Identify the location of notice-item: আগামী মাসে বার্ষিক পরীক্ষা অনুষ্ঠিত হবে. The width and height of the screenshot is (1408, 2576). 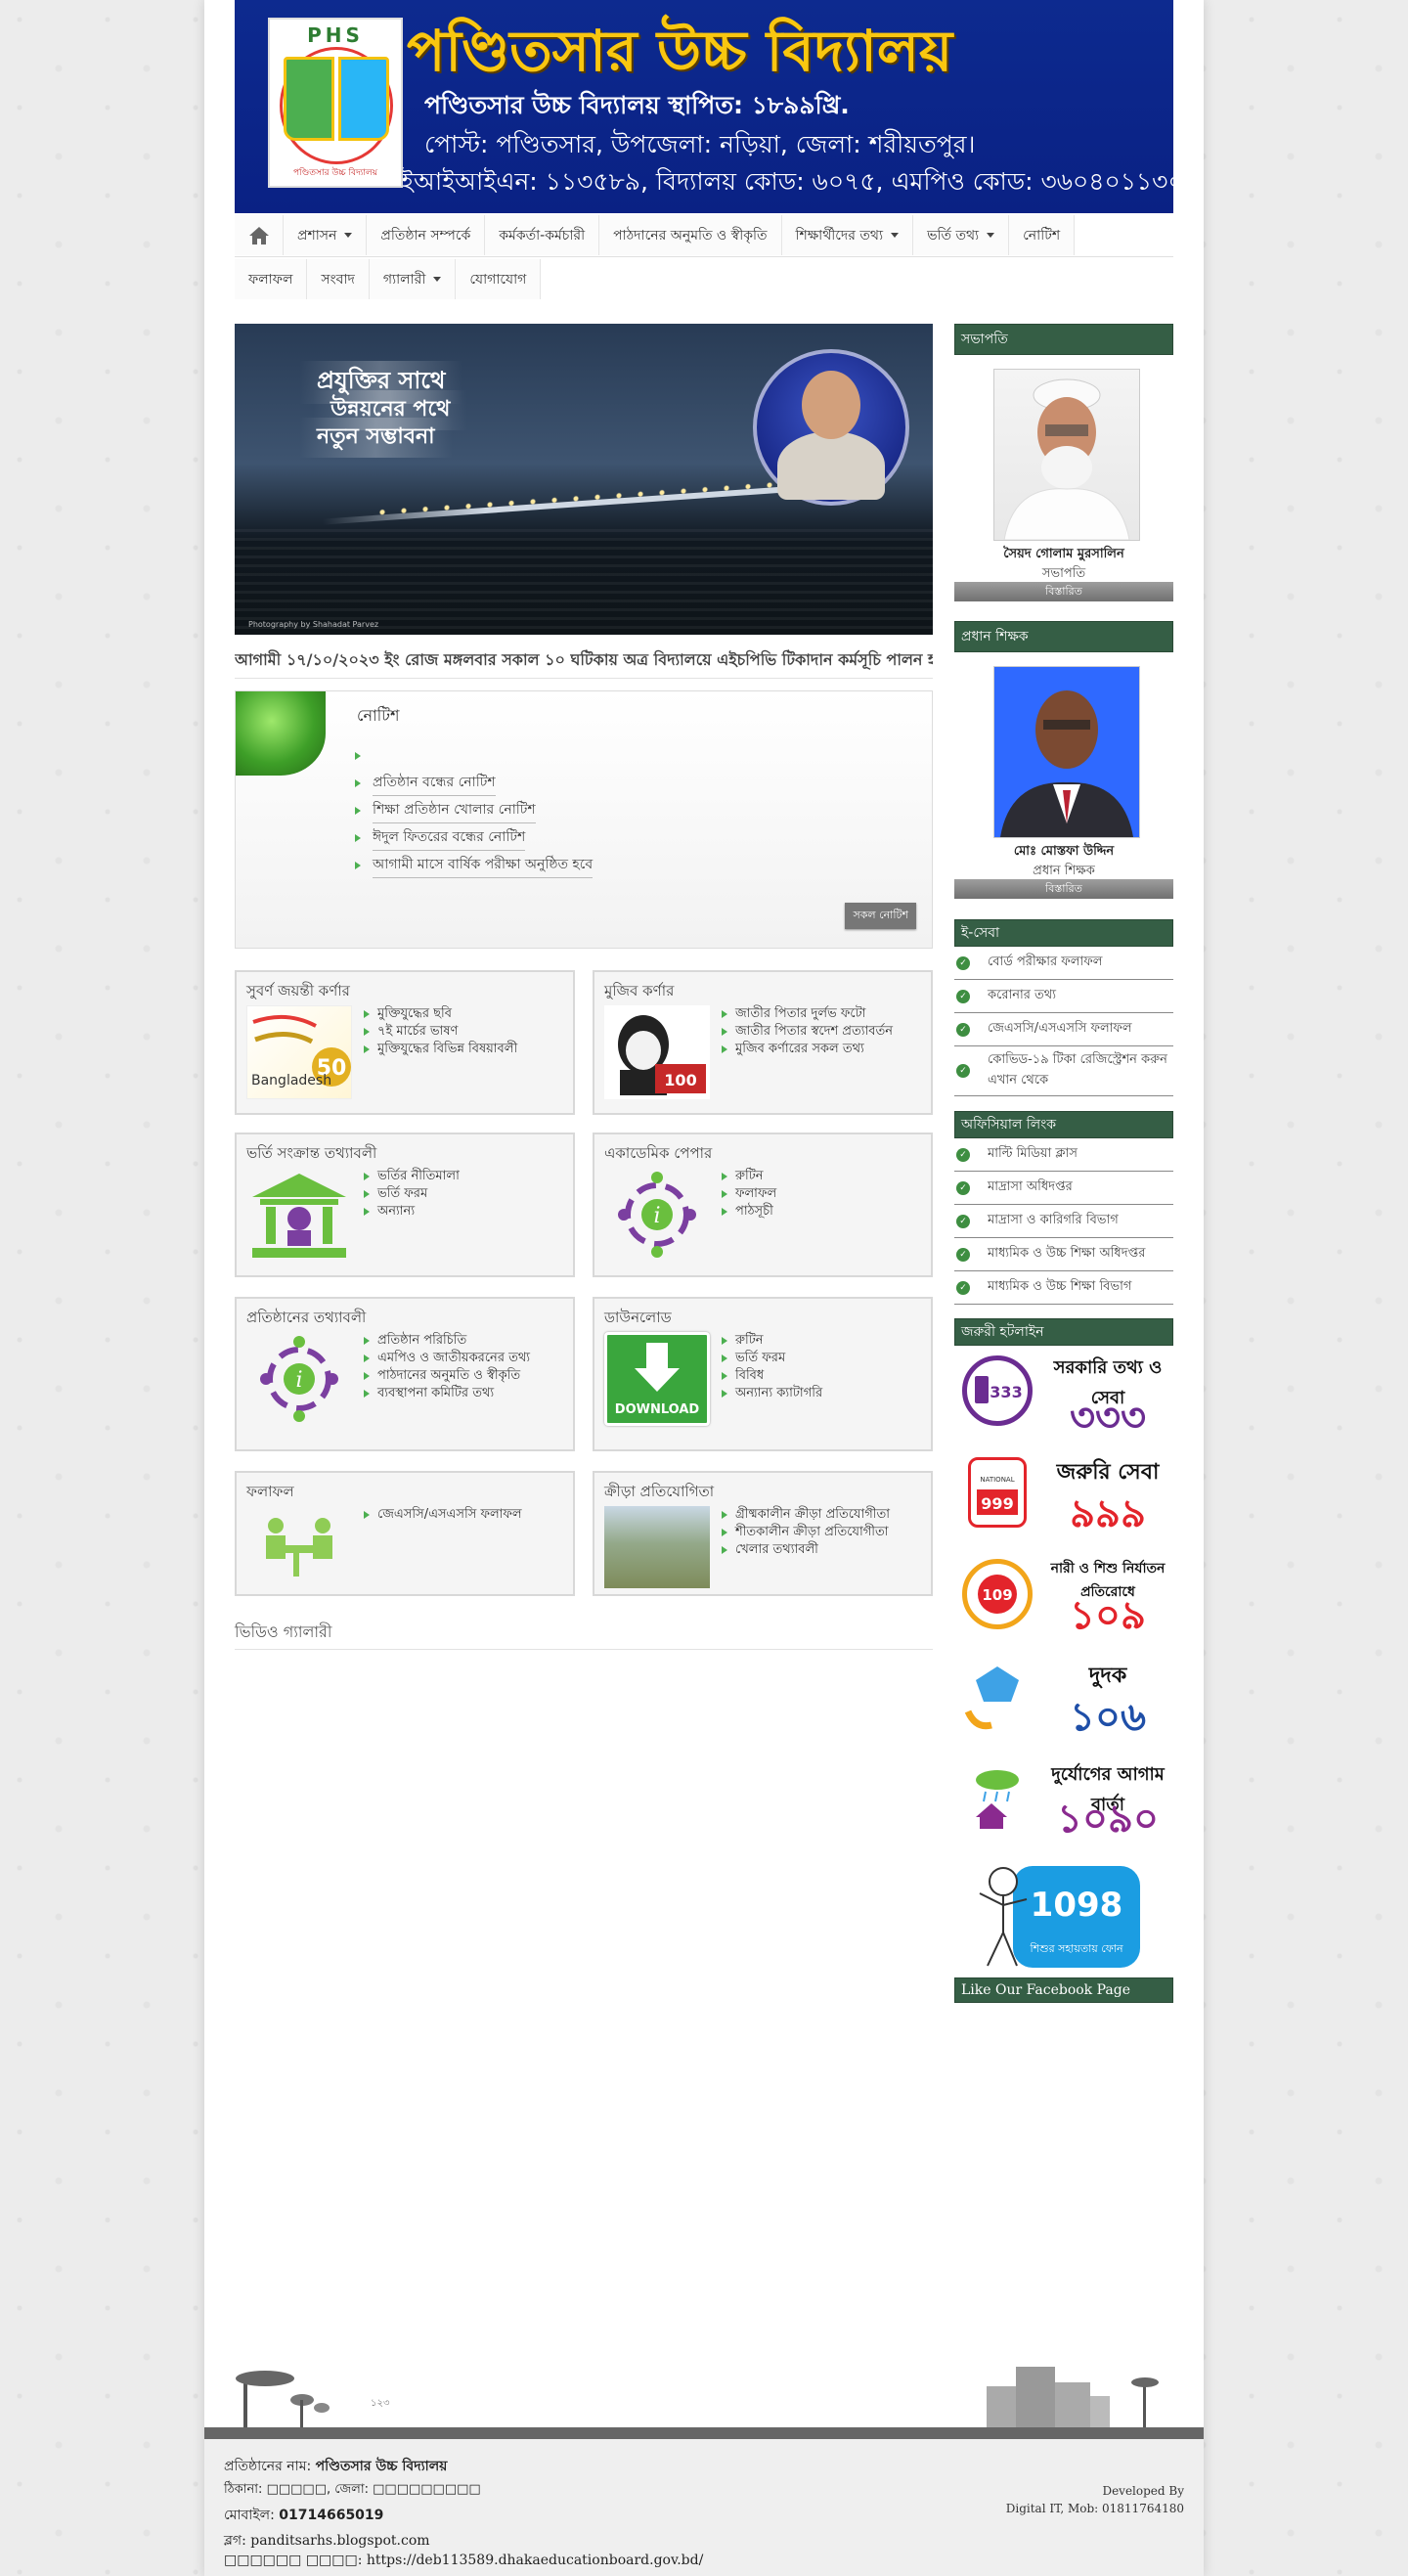
(474, 866).